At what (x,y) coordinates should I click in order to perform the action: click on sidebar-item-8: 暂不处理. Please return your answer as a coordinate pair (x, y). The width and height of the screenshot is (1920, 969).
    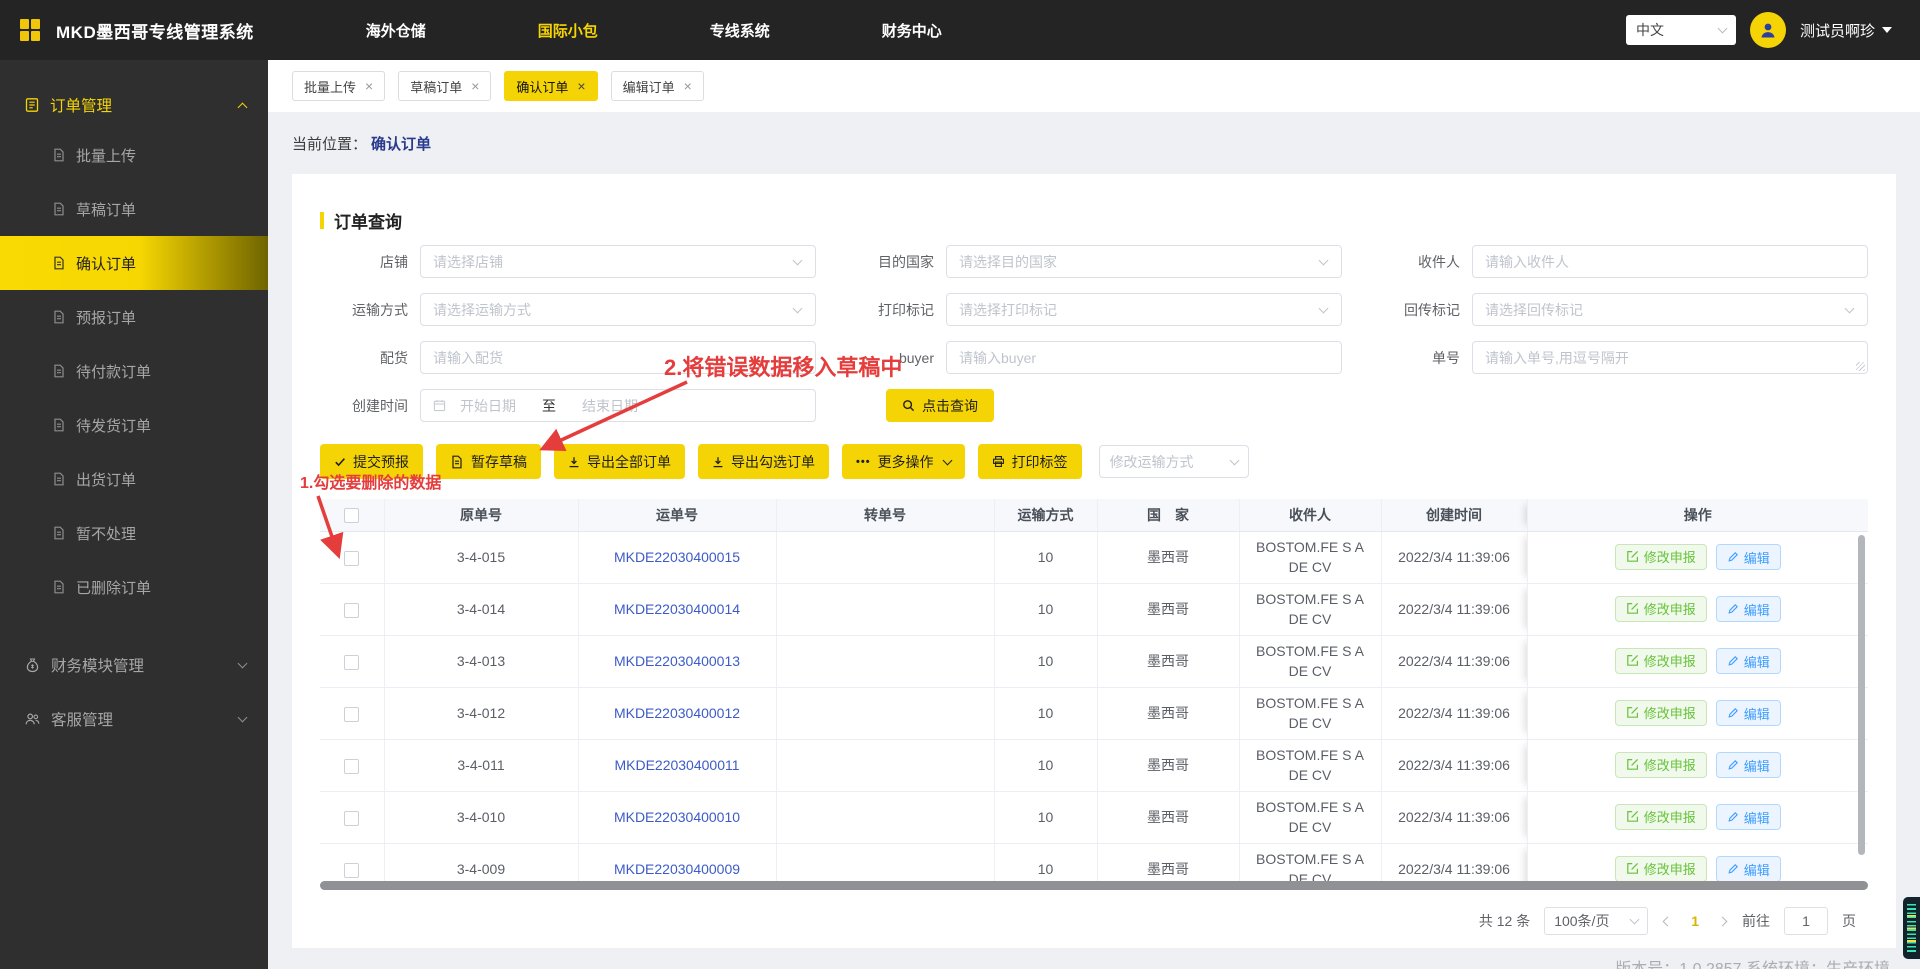
    Looking at the image, I should click on (134, 533).